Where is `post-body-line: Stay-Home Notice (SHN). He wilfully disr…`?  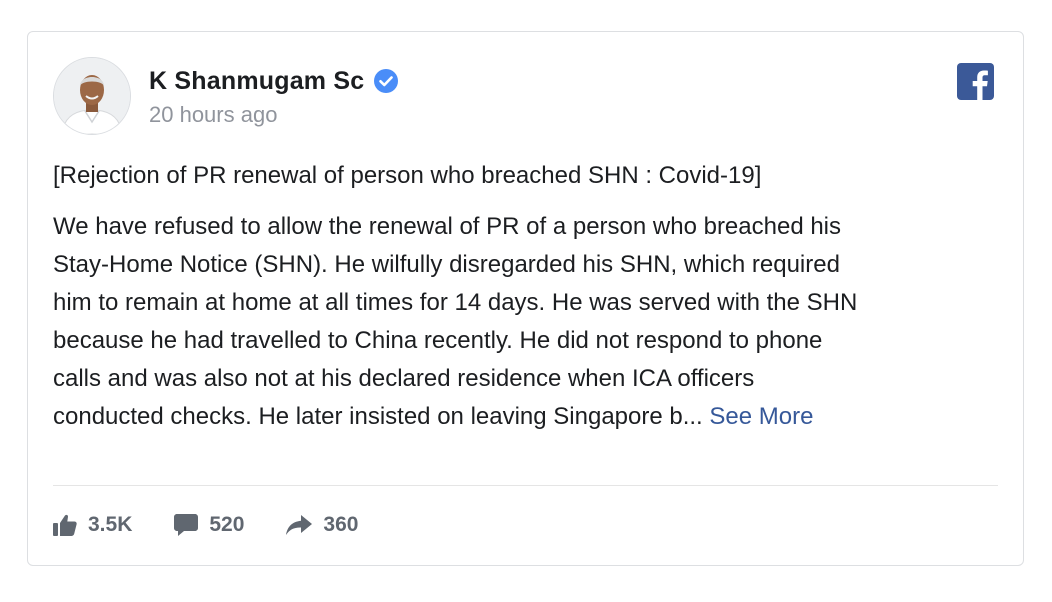 post-body-line: Stay-Home Notice (SHN). He wilfully disr… is located at coordinates (446, 264).